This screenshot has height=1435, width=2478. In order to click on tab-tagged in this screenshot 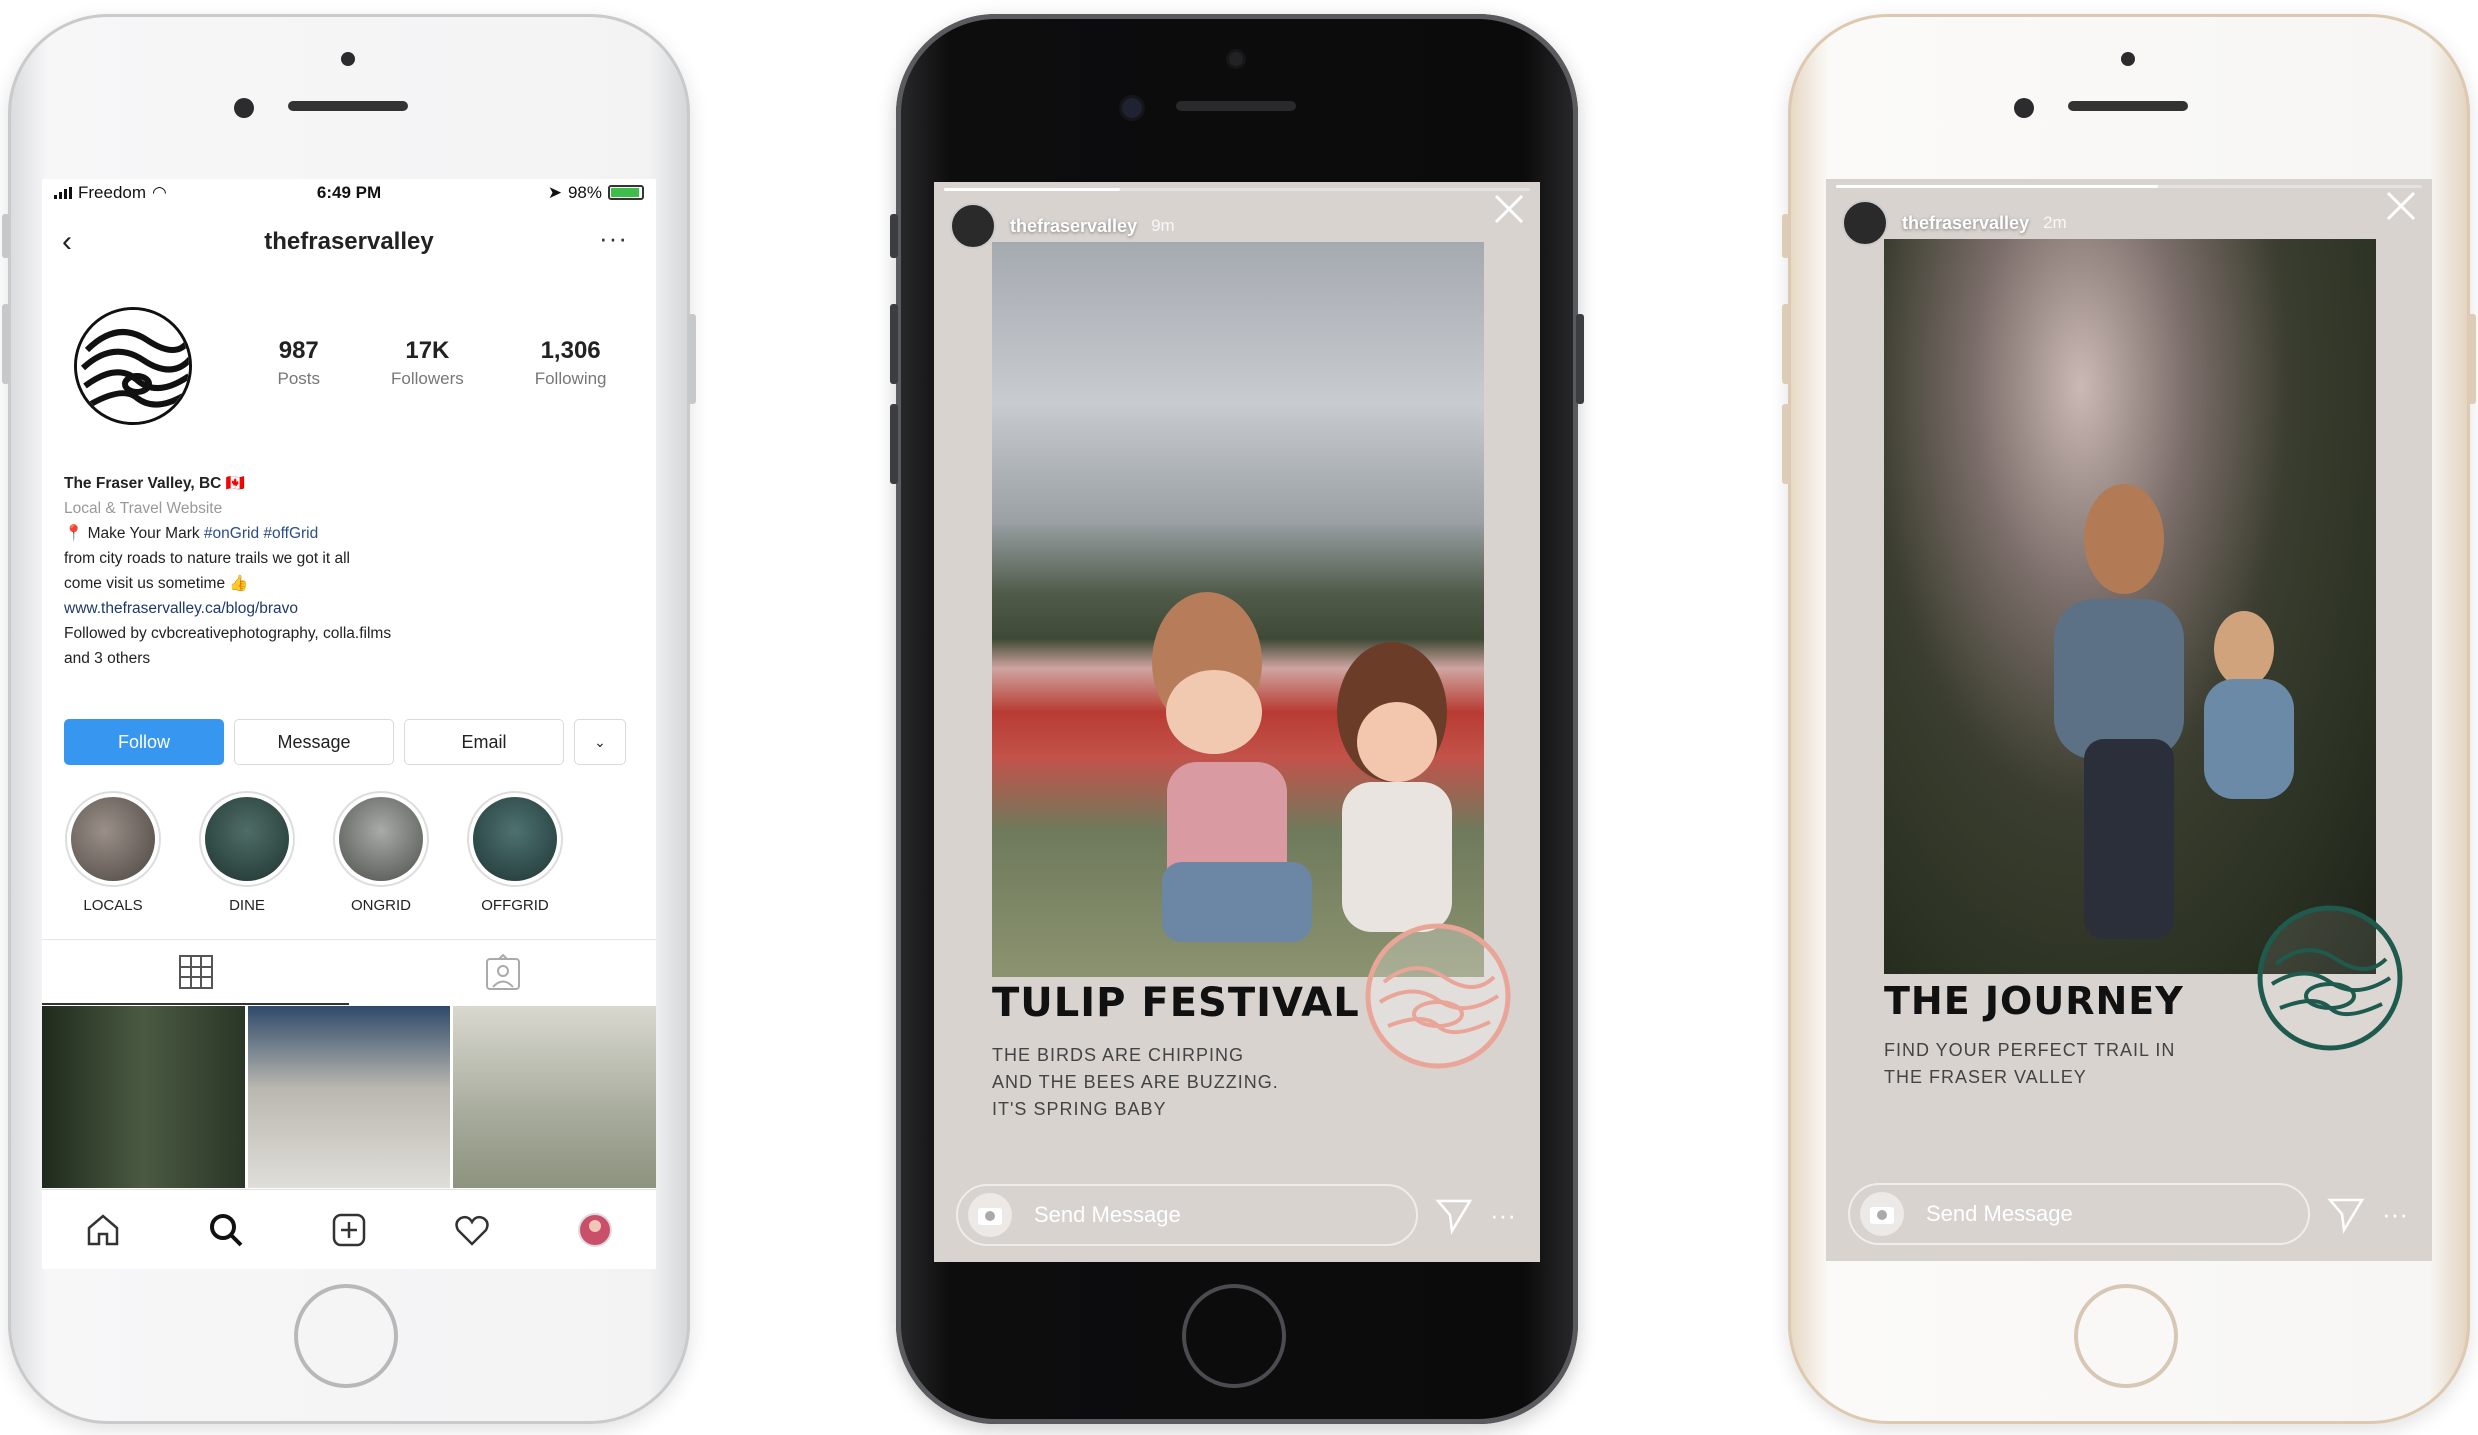, I will do `click(502, 972)`.